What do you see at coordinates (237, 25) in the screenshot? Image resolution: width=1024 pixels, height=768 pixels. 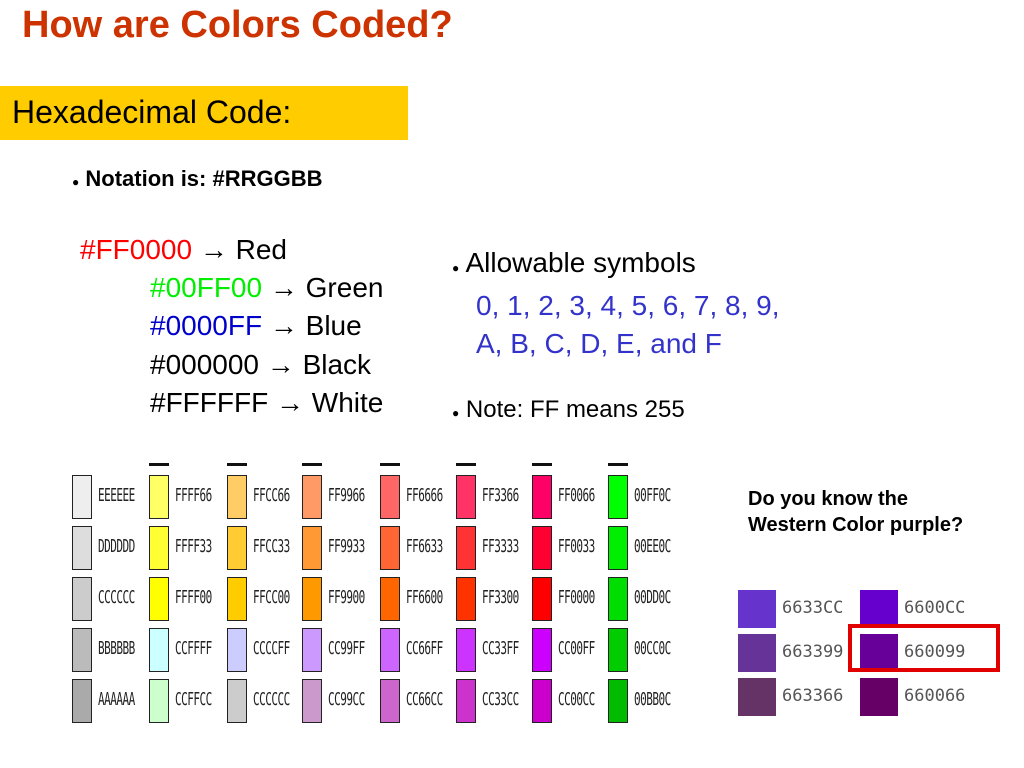 I see `slide-title: How are Colors Coded?` at bounding box center [237, 25].